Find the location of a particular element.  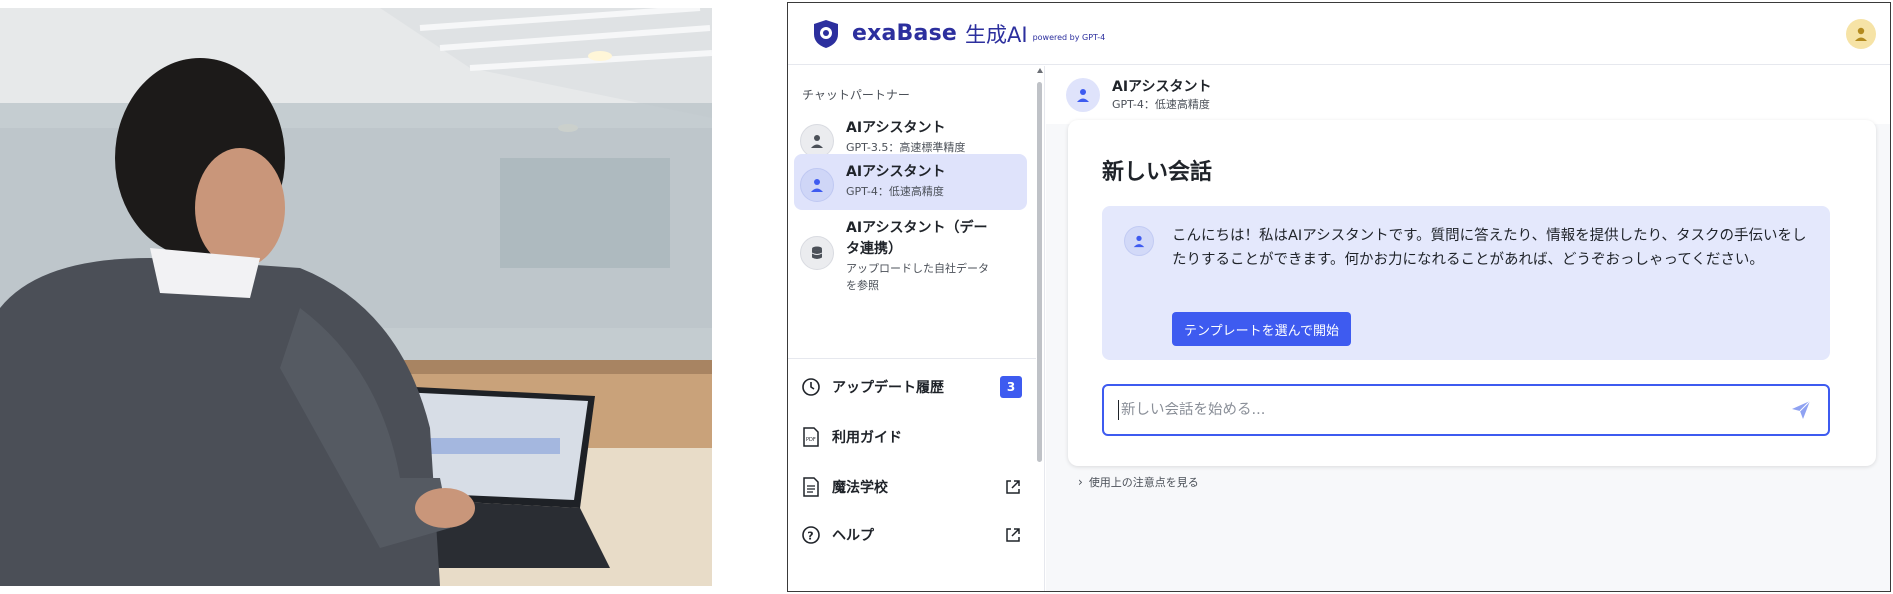

database-icon is located at coordinates (817, 253).